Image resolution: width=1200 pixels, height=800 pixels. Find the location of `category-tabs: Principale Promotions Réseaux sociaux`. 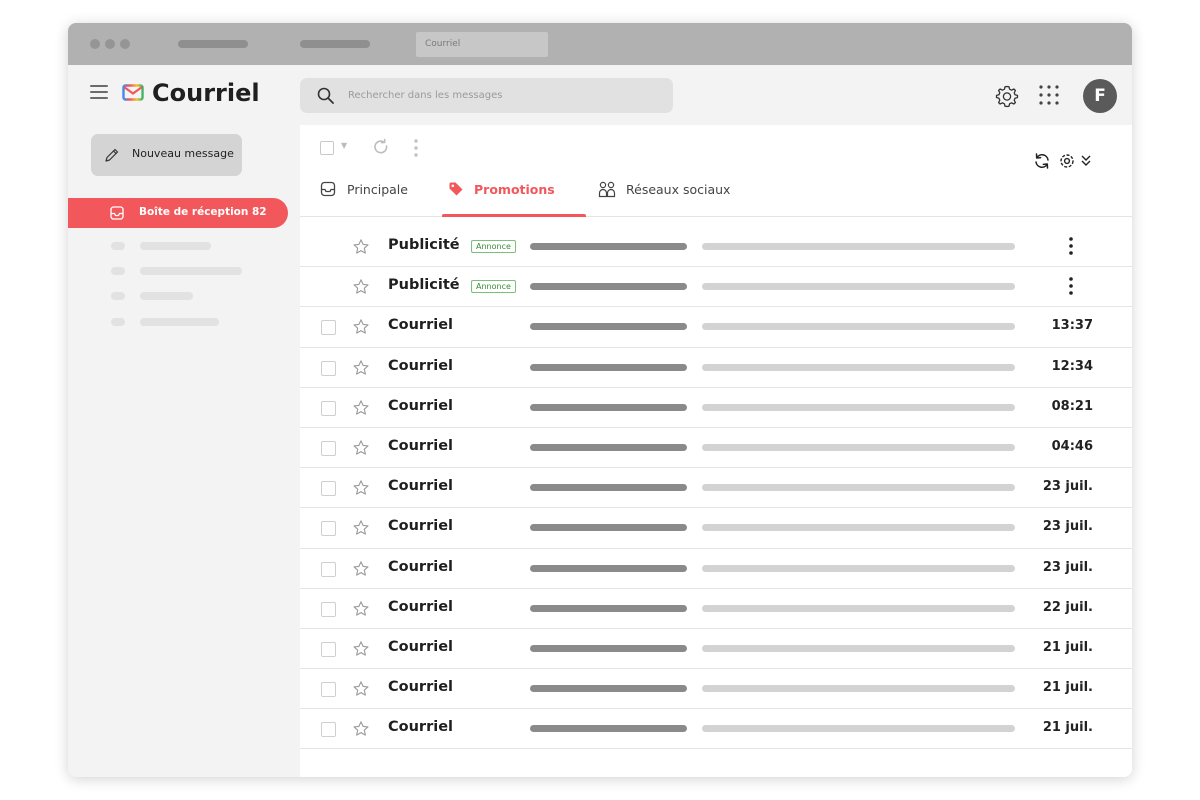

category-tabs: Principale Promotions Réseaux sociaux is located at coordinates (716, 193).